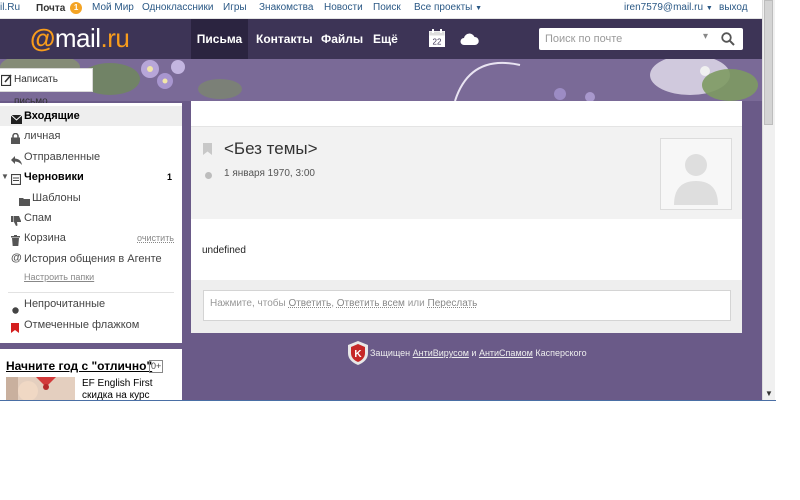 This screenshot has height=500, width=800. I want to click on setup-folders-link: Настроить папки, so click(59, 277).